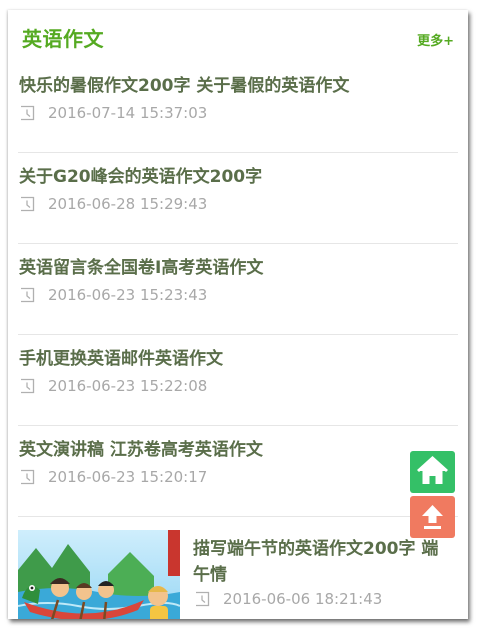 The image size is (479, 629). What do you see at coordinates (323, 562) in the screenshot?
I see `article-title: 描写端午节的英语作文200字 端午情` at bounding box center [323, 562].